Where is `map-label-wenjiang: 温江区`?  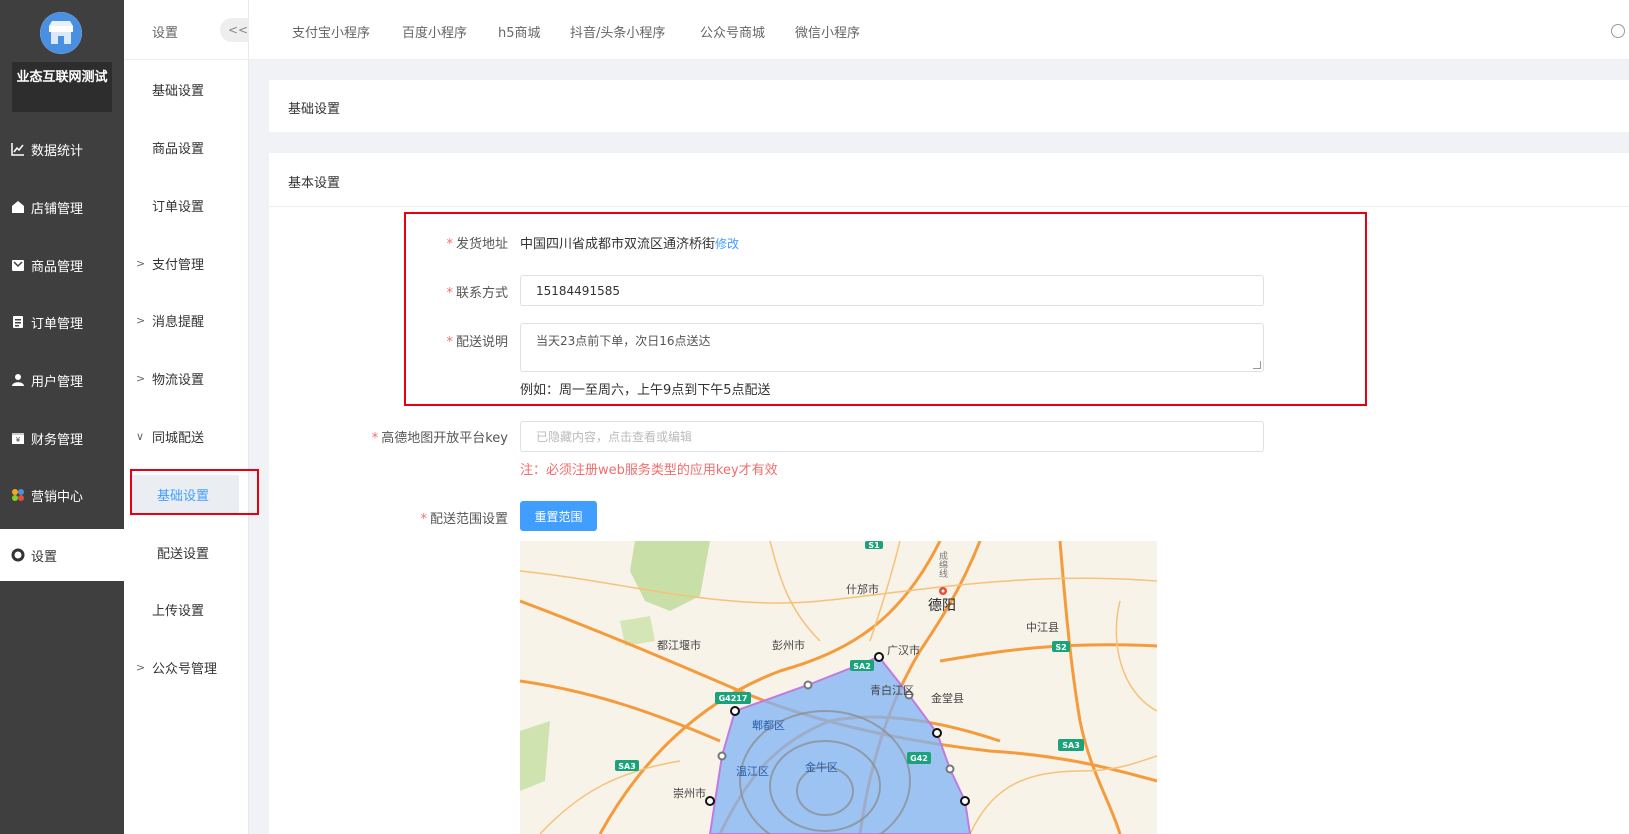
map-label-wenjiang: 温江区 is located at coordinates (752, 771).